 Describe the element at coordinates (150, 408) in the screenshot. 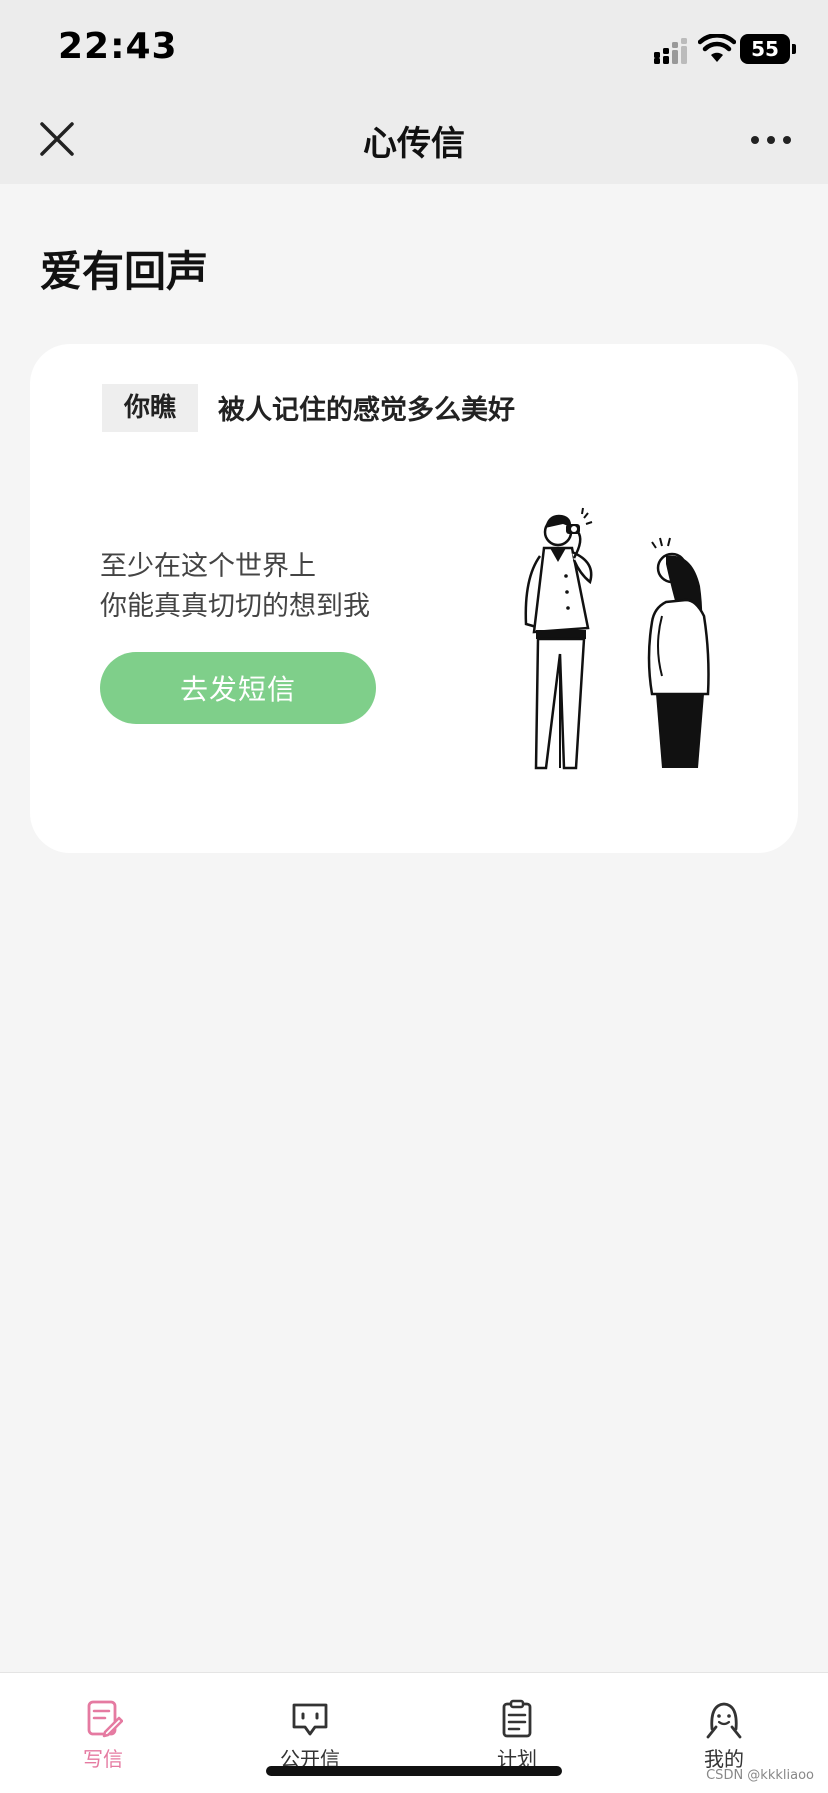

I see `card-tag: 你瞧` at that location.